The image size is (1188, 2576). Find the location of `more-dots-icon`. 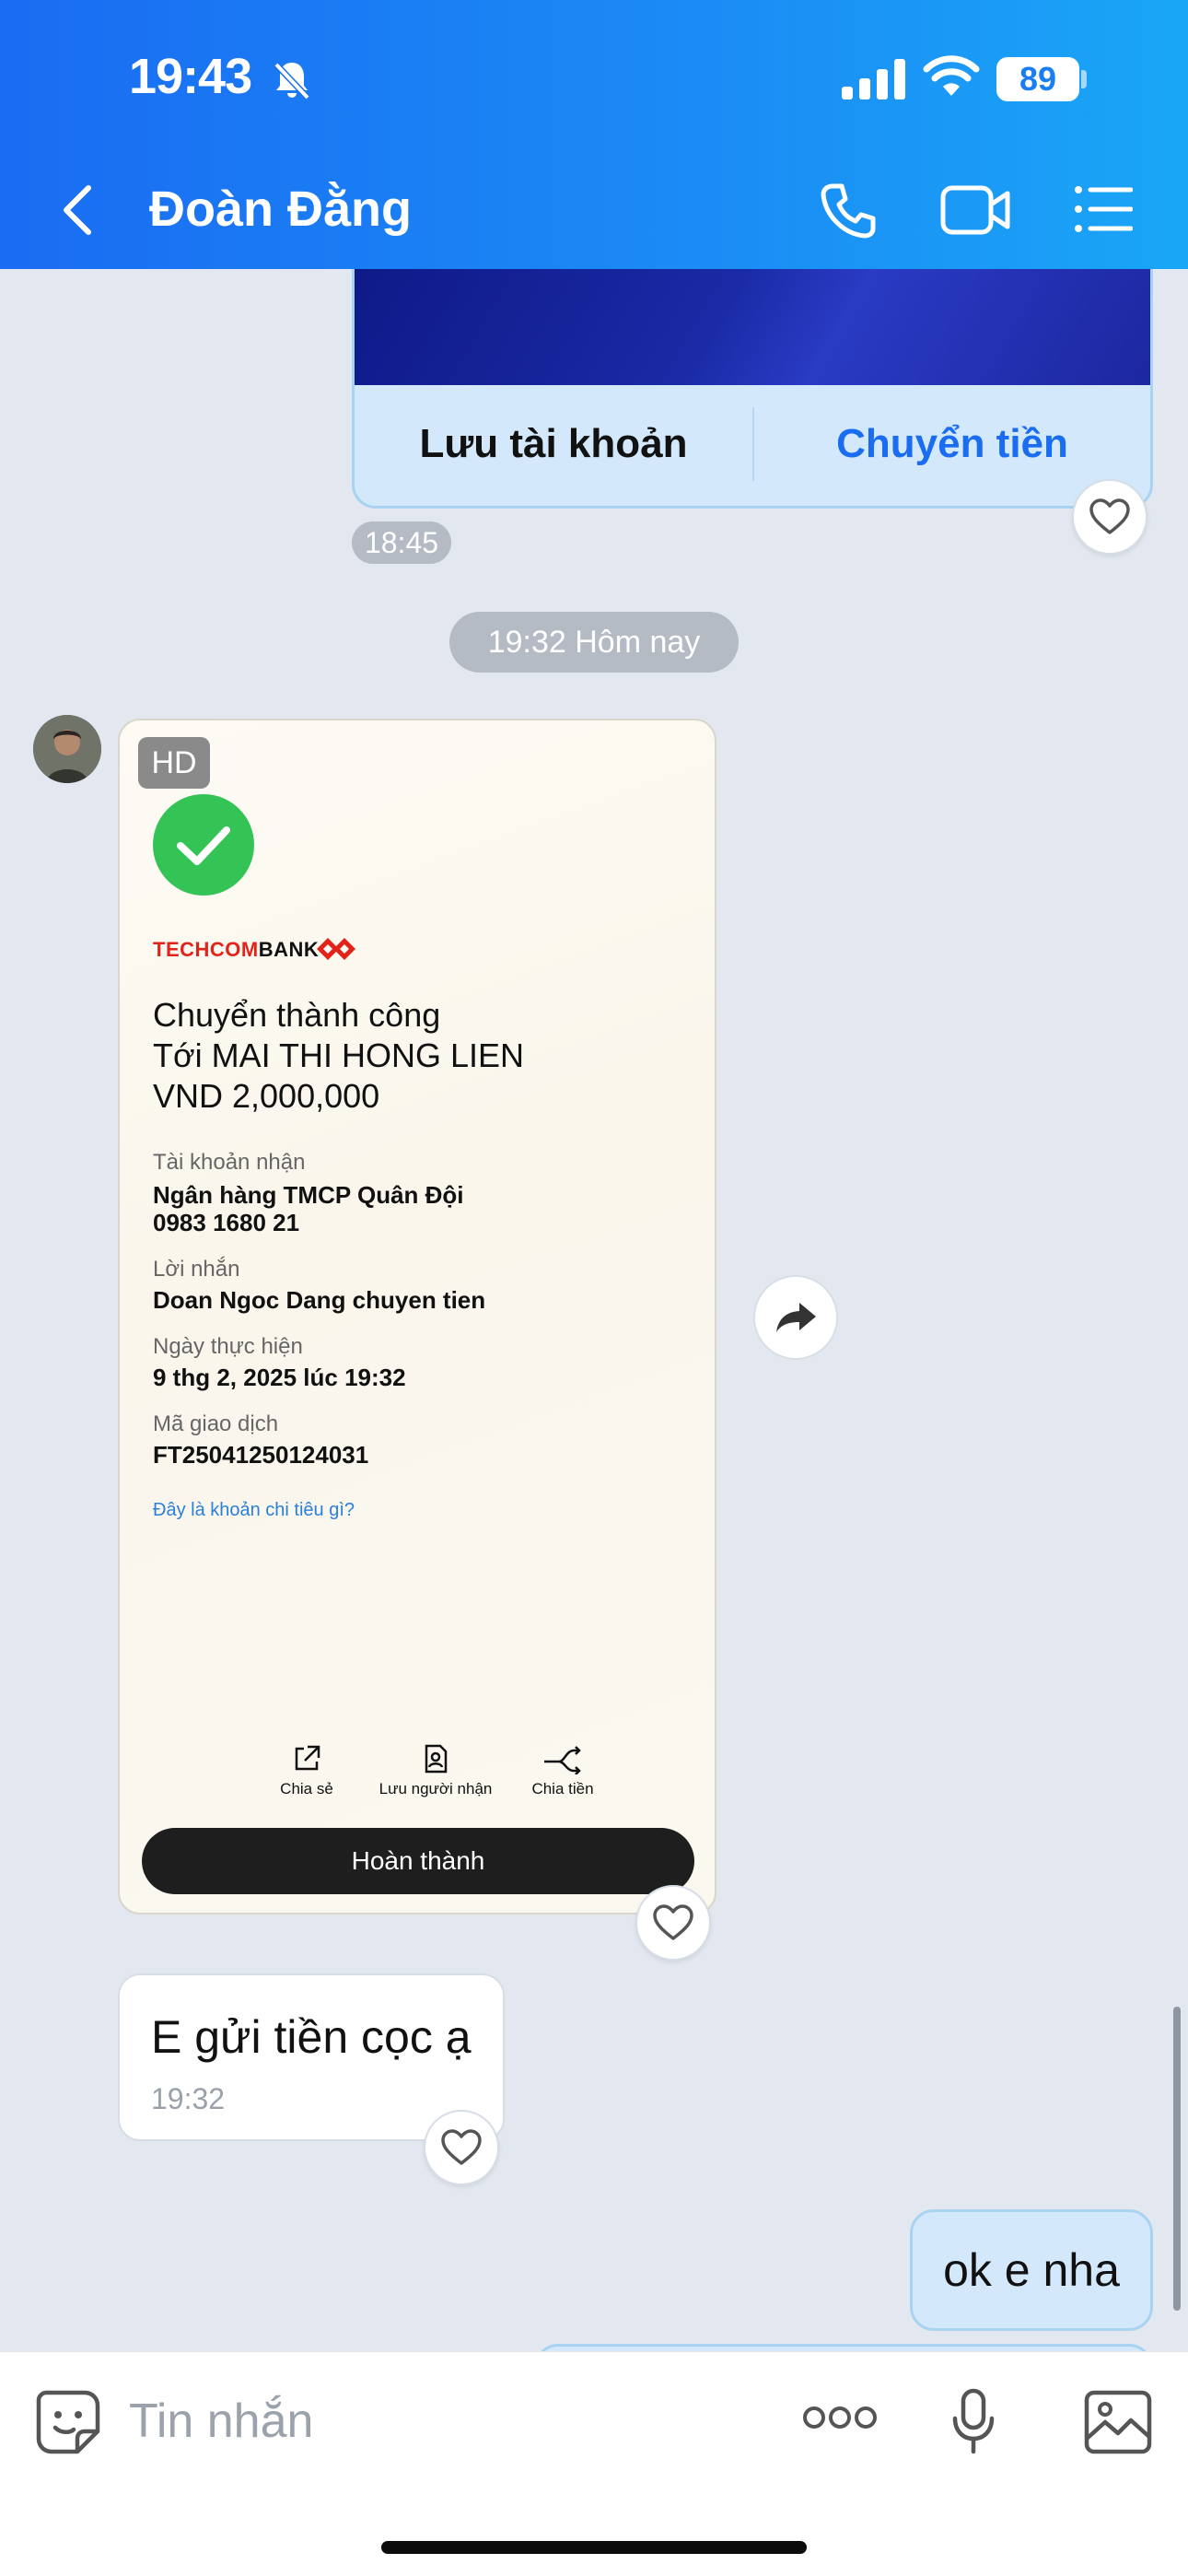

more-dots-icon is located at coordinates (840, 2420).